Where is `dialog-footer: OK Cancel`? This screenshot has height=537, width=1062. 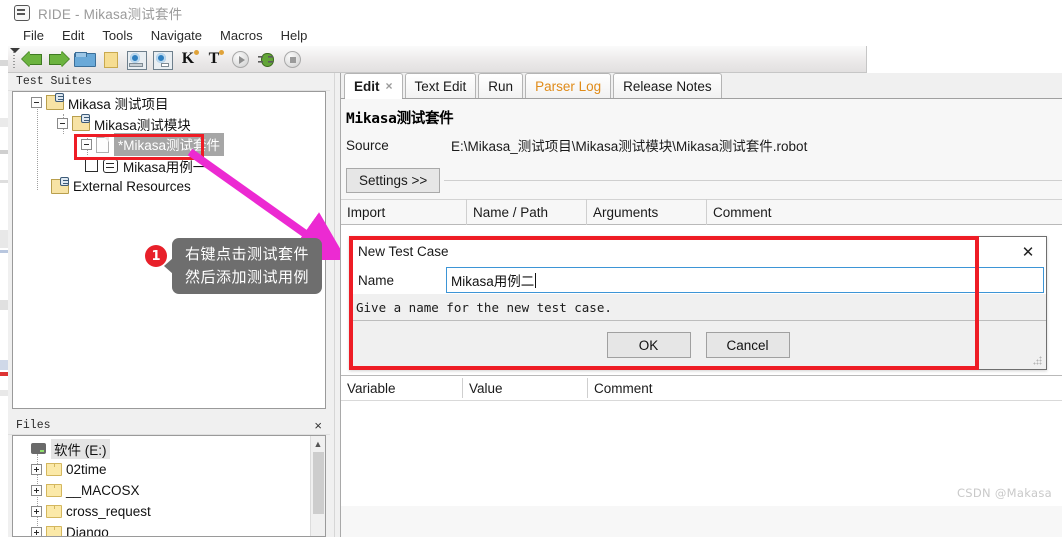
dialog-footer: OK Cancel is located at coordinates (698, 344).